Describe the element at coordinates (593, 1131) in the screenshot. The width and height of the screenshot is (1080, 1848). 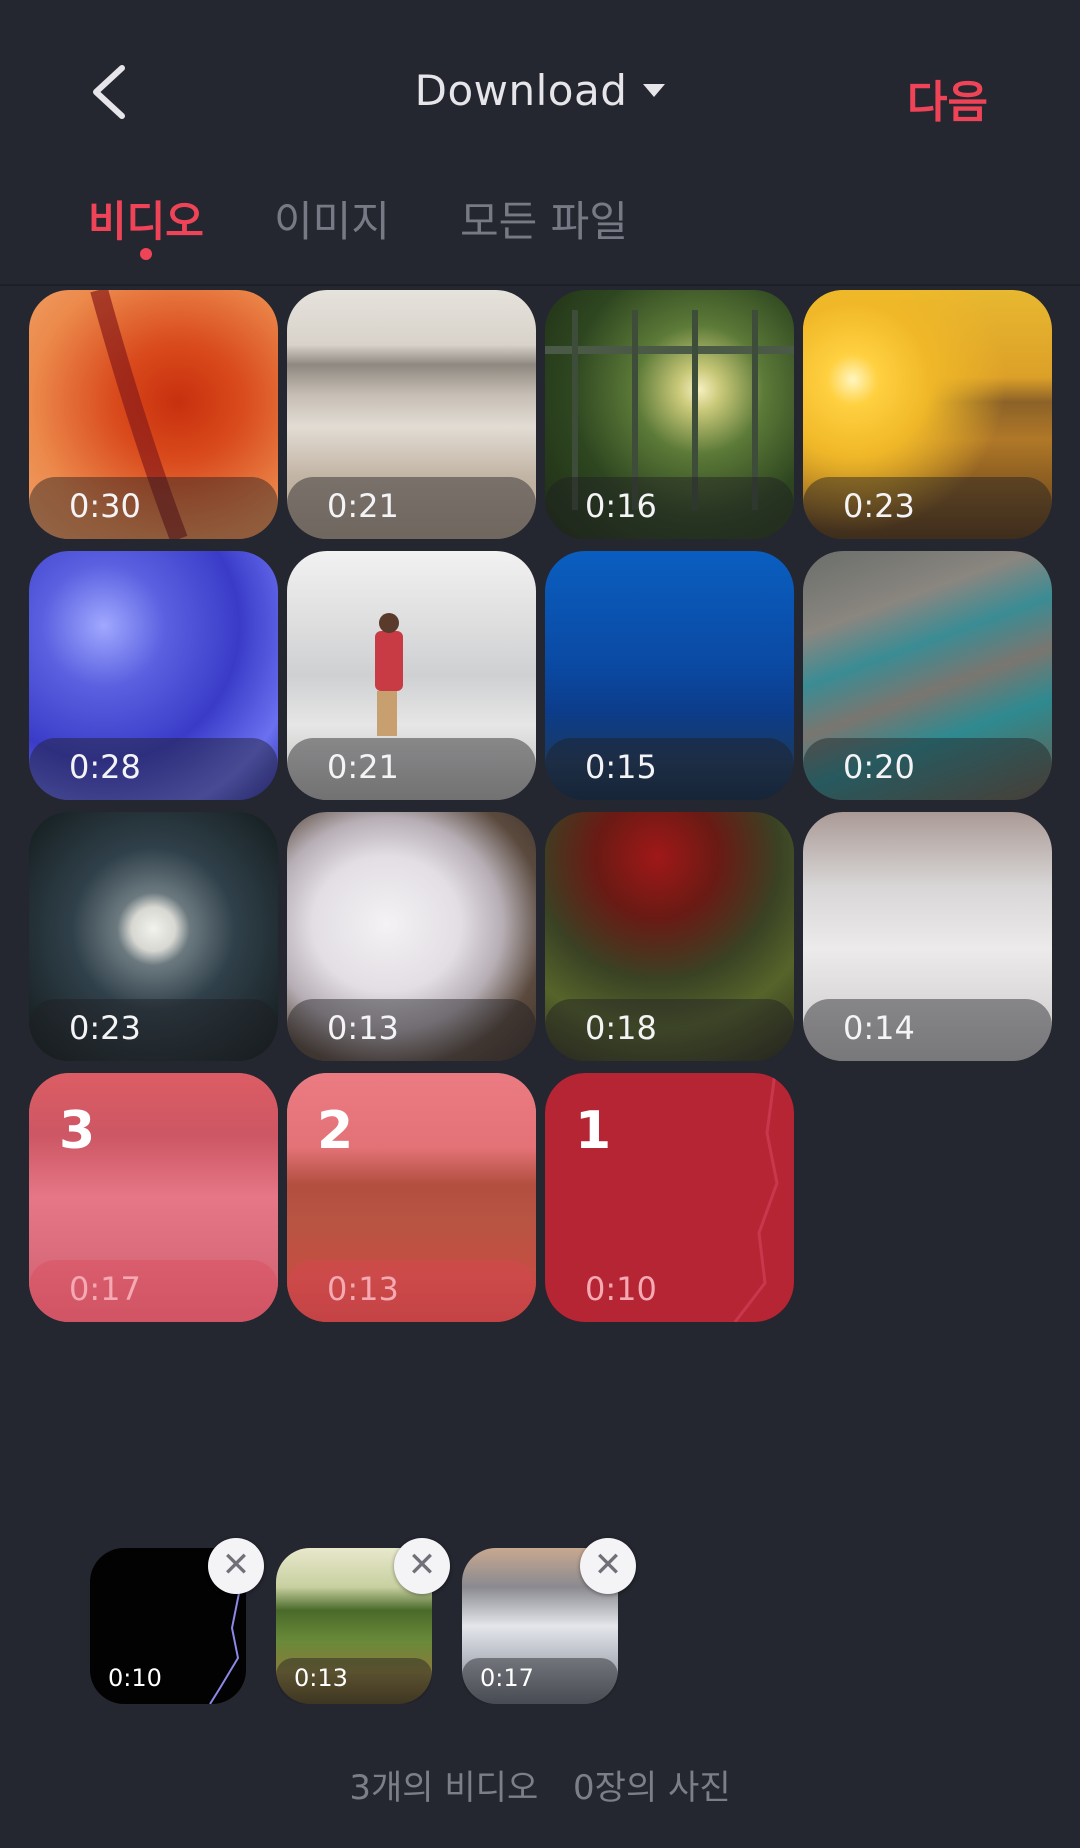
I see `selection-order-number: 1` at that location.